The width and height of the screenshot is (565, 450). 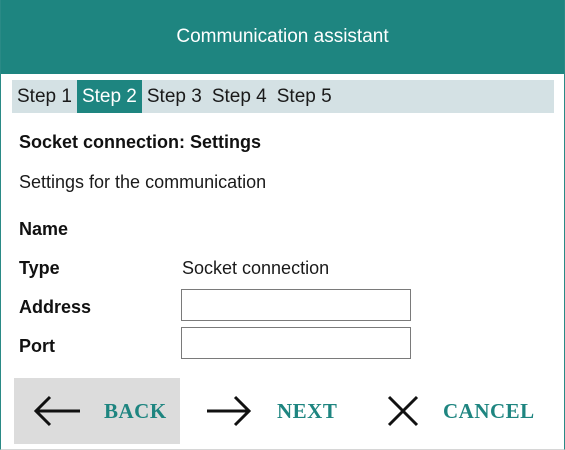 I want to click on step-5-label: Step 5, so click(x=304, y=96).